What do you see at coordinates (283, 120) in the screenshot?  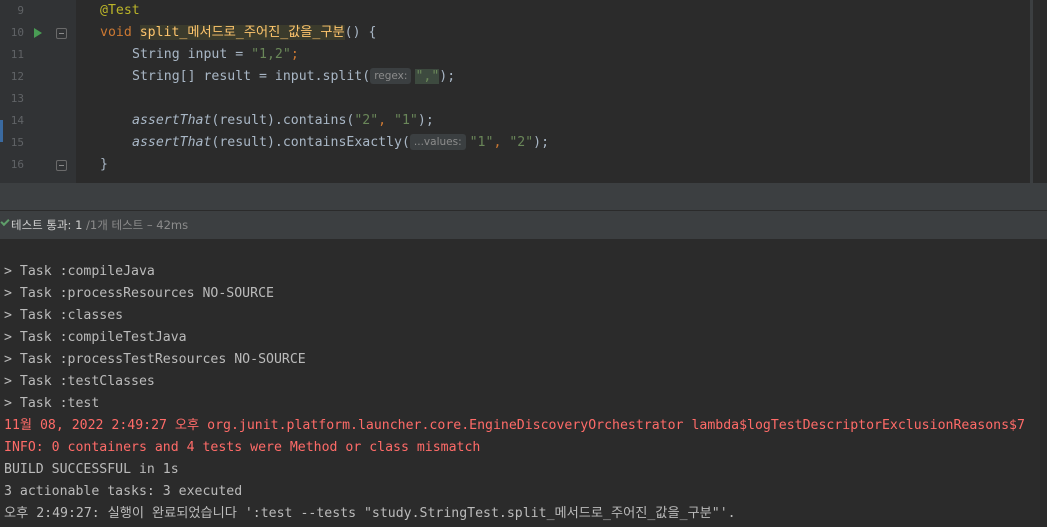 I see `code-text: assertThat(result).contains("2", "1");` at bounding box center [283, 120].